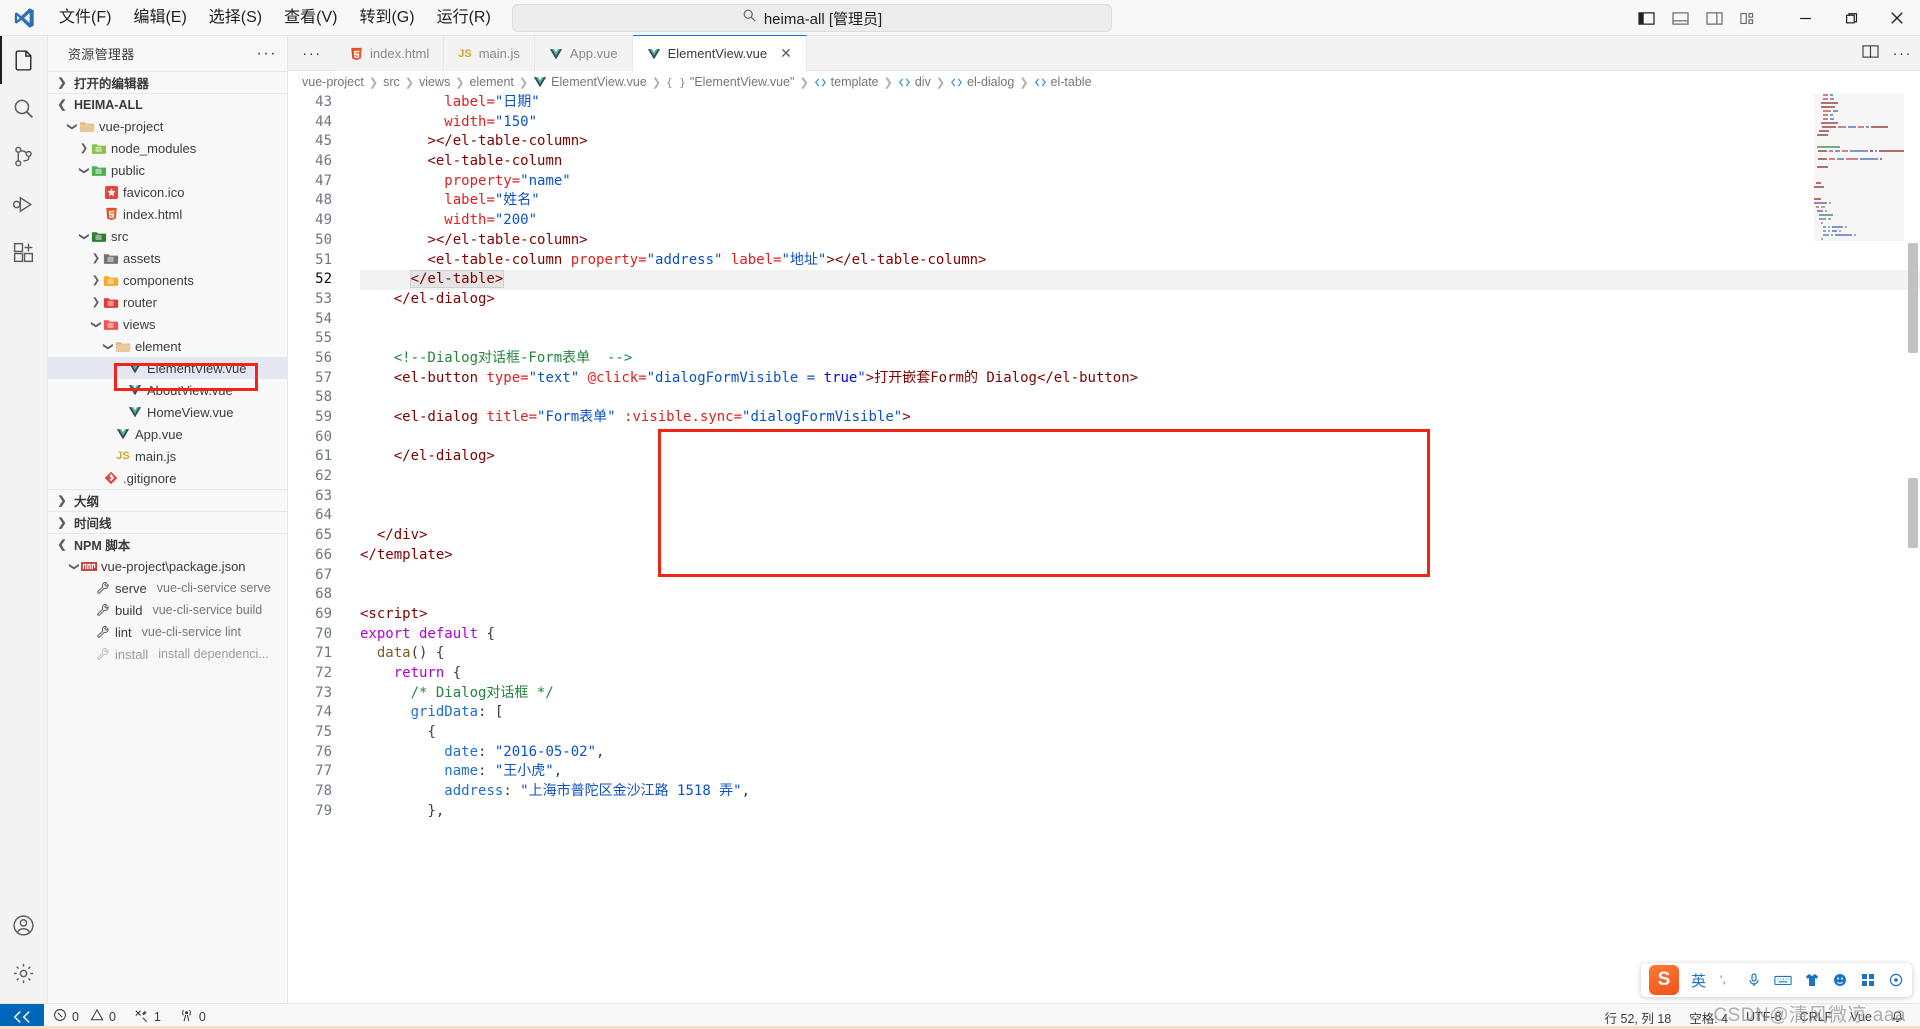 This screenshot has width=1920, height=1029. What do you see at coordinates (1840, 980) in the screenshot?
I see `emoji-icon` at bounding box center [1840, 980].